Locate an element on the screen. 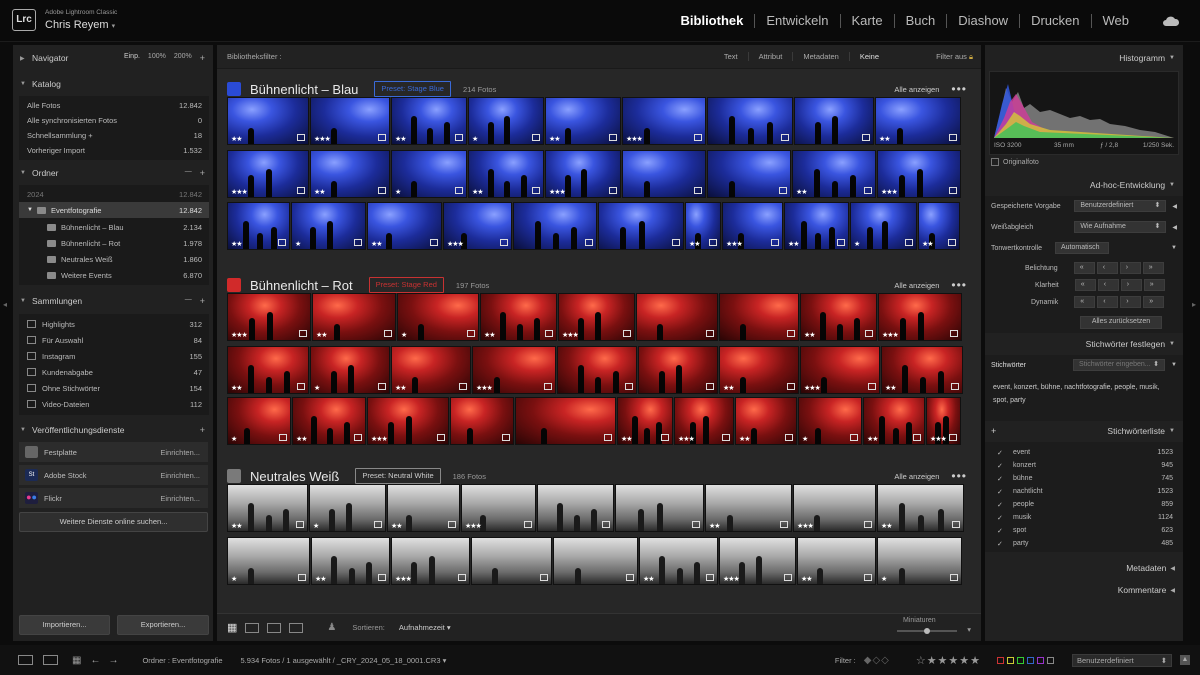 The image size is (1200, 675). catalog-item: Alle synchronisierten Fotos 0 is located at coordinates (114, 120).